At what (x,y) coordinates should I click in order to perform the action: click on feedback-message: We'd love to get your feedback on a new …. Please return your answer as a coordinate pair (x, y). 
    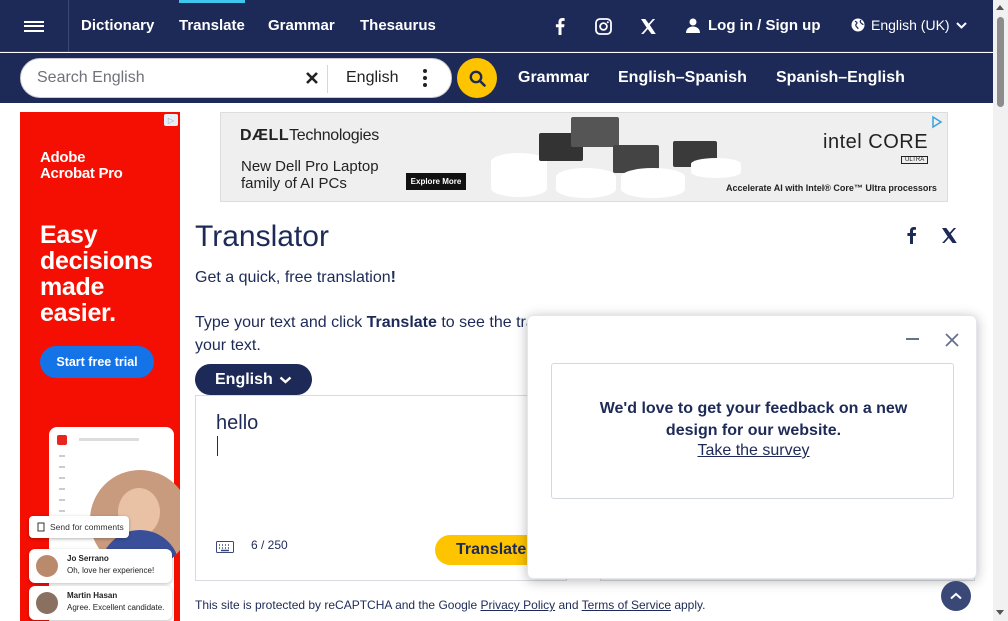
    Looking at the image, I should click on (753, 419).